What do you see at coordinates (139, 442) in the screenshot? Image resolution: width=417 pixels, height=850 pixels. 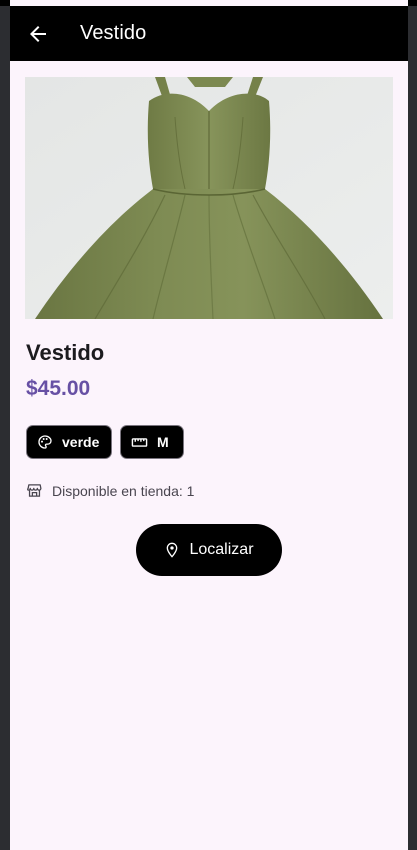 I see `ruler-icon` at bounding box center [139, 442].